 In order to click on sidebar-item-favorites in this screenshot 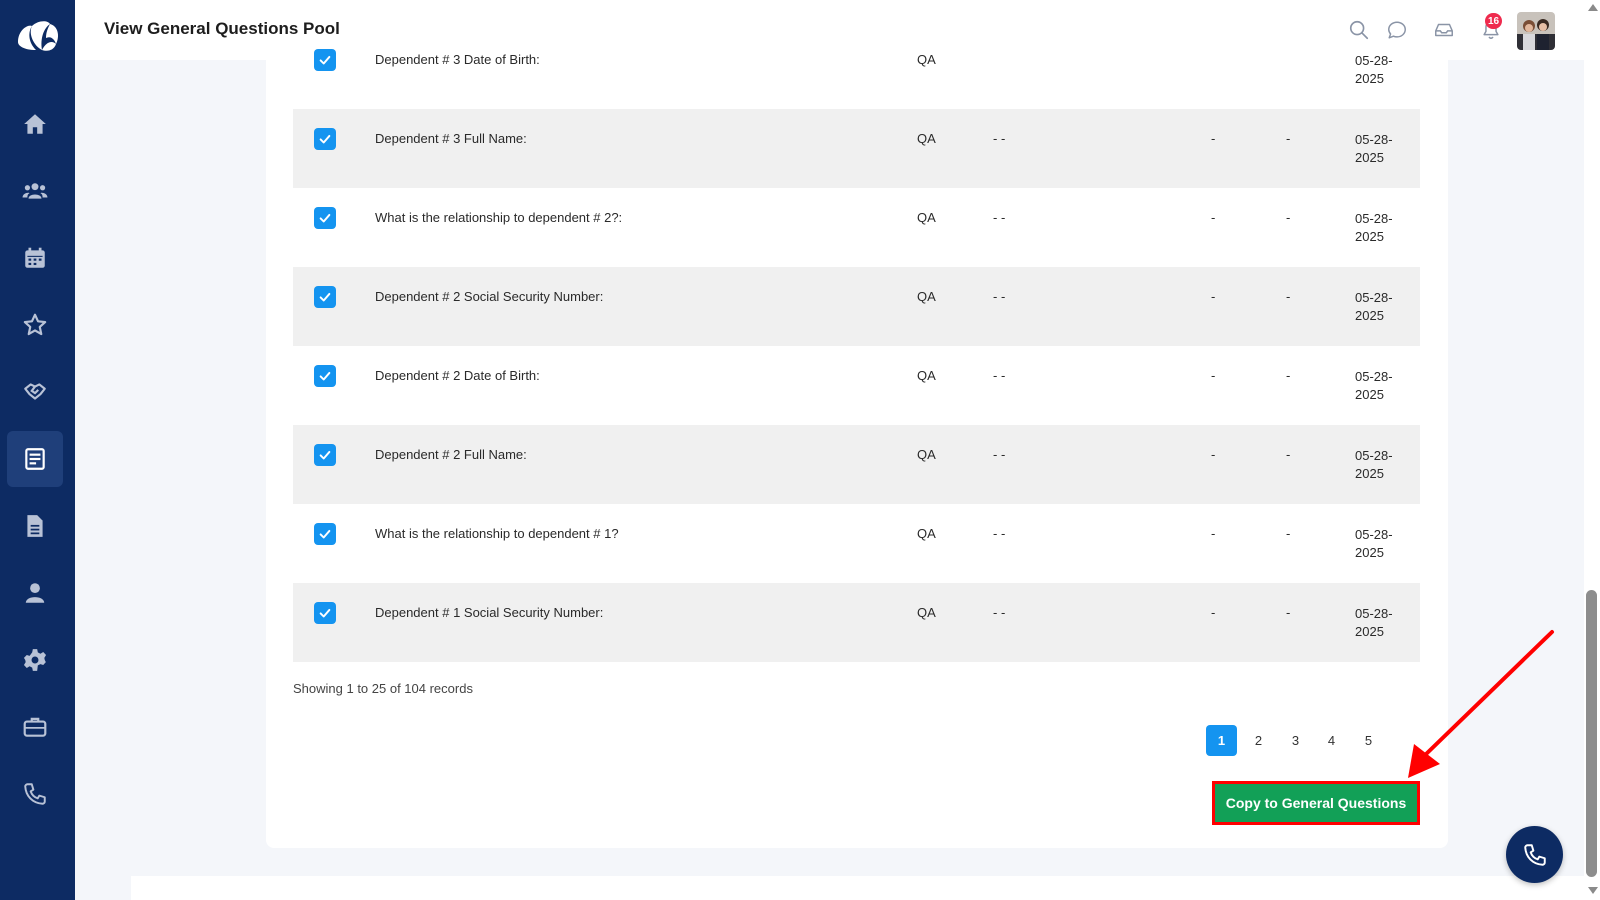, I will do `click(35, 325)`.